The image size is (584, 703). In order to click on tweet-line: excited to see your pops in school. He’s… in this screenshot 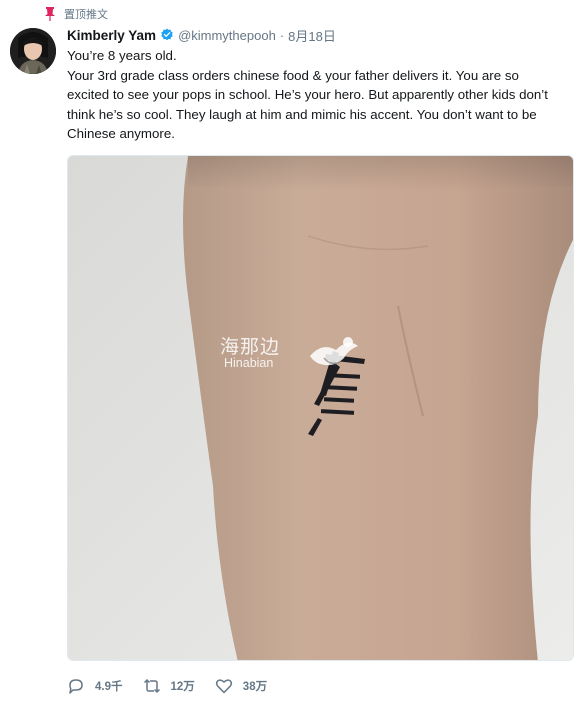, I will do `click(307, 95)`.